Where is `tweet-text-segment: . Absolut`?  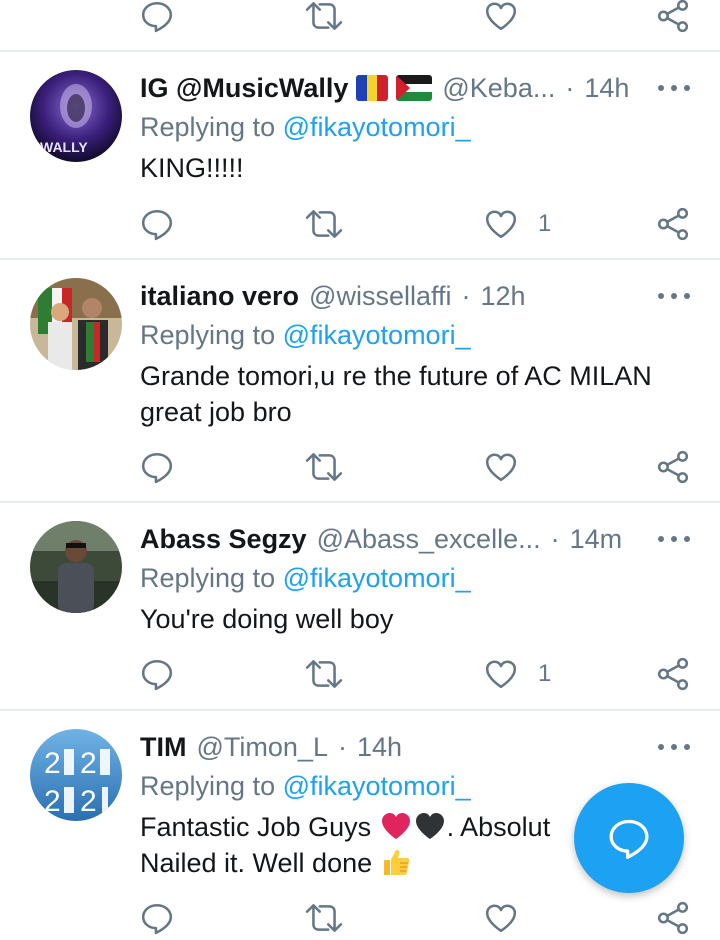 tweet-text-segment: . Absolut is located at coordinates (498, 827).